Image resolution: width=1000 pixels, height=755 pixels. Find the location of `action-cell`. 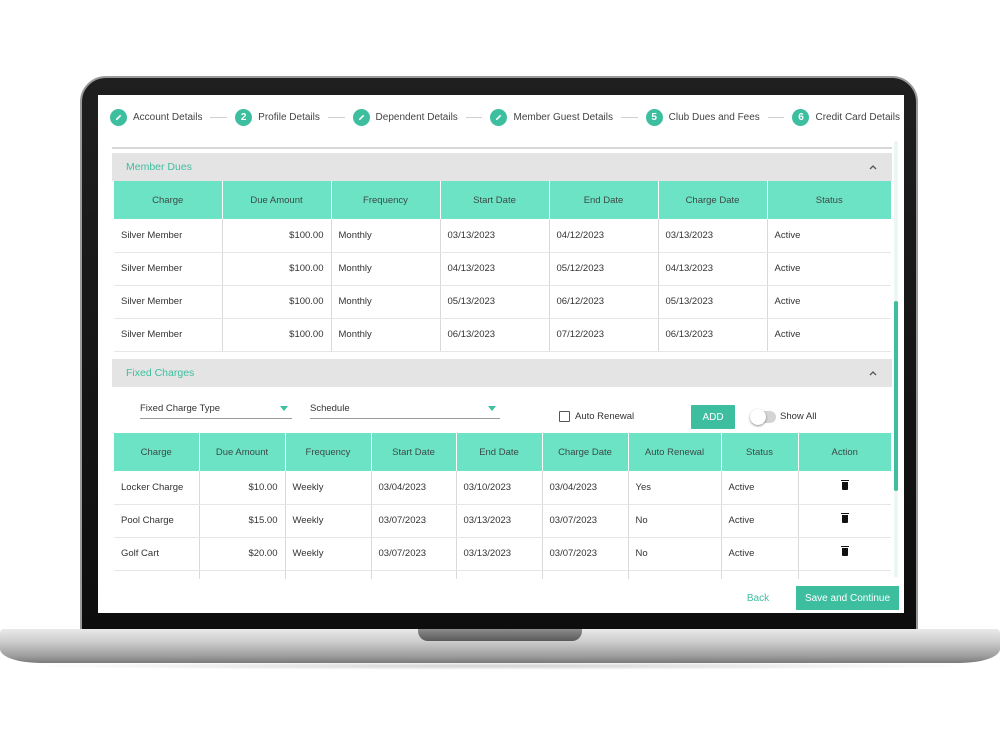

action-cell is located at coordinates (844, 488).